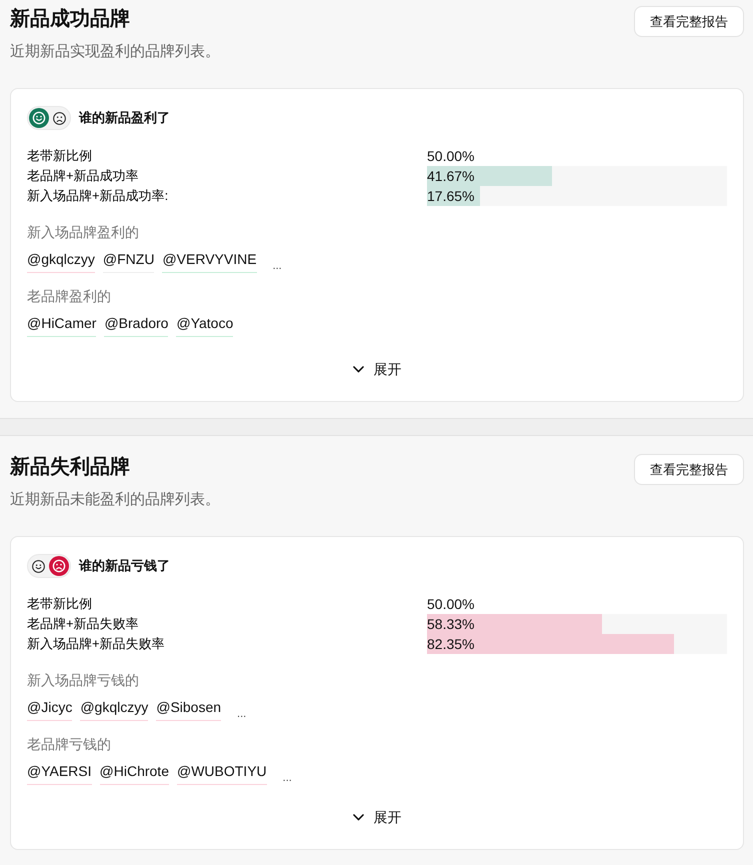  What do you see at coordinates (128, 261) in the screenshot?
I see `brand-tag: @FNZU` at bounding box center [128, 261].